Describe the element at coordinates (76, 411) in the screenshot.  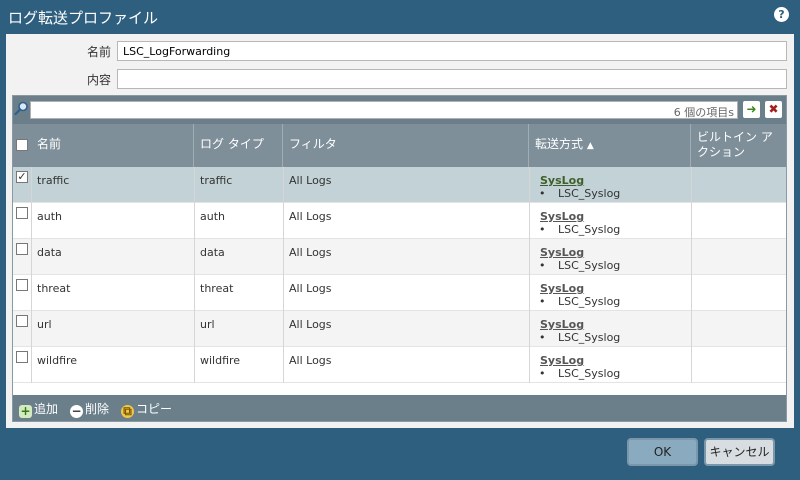
I see `minus-icon: −` at that location.